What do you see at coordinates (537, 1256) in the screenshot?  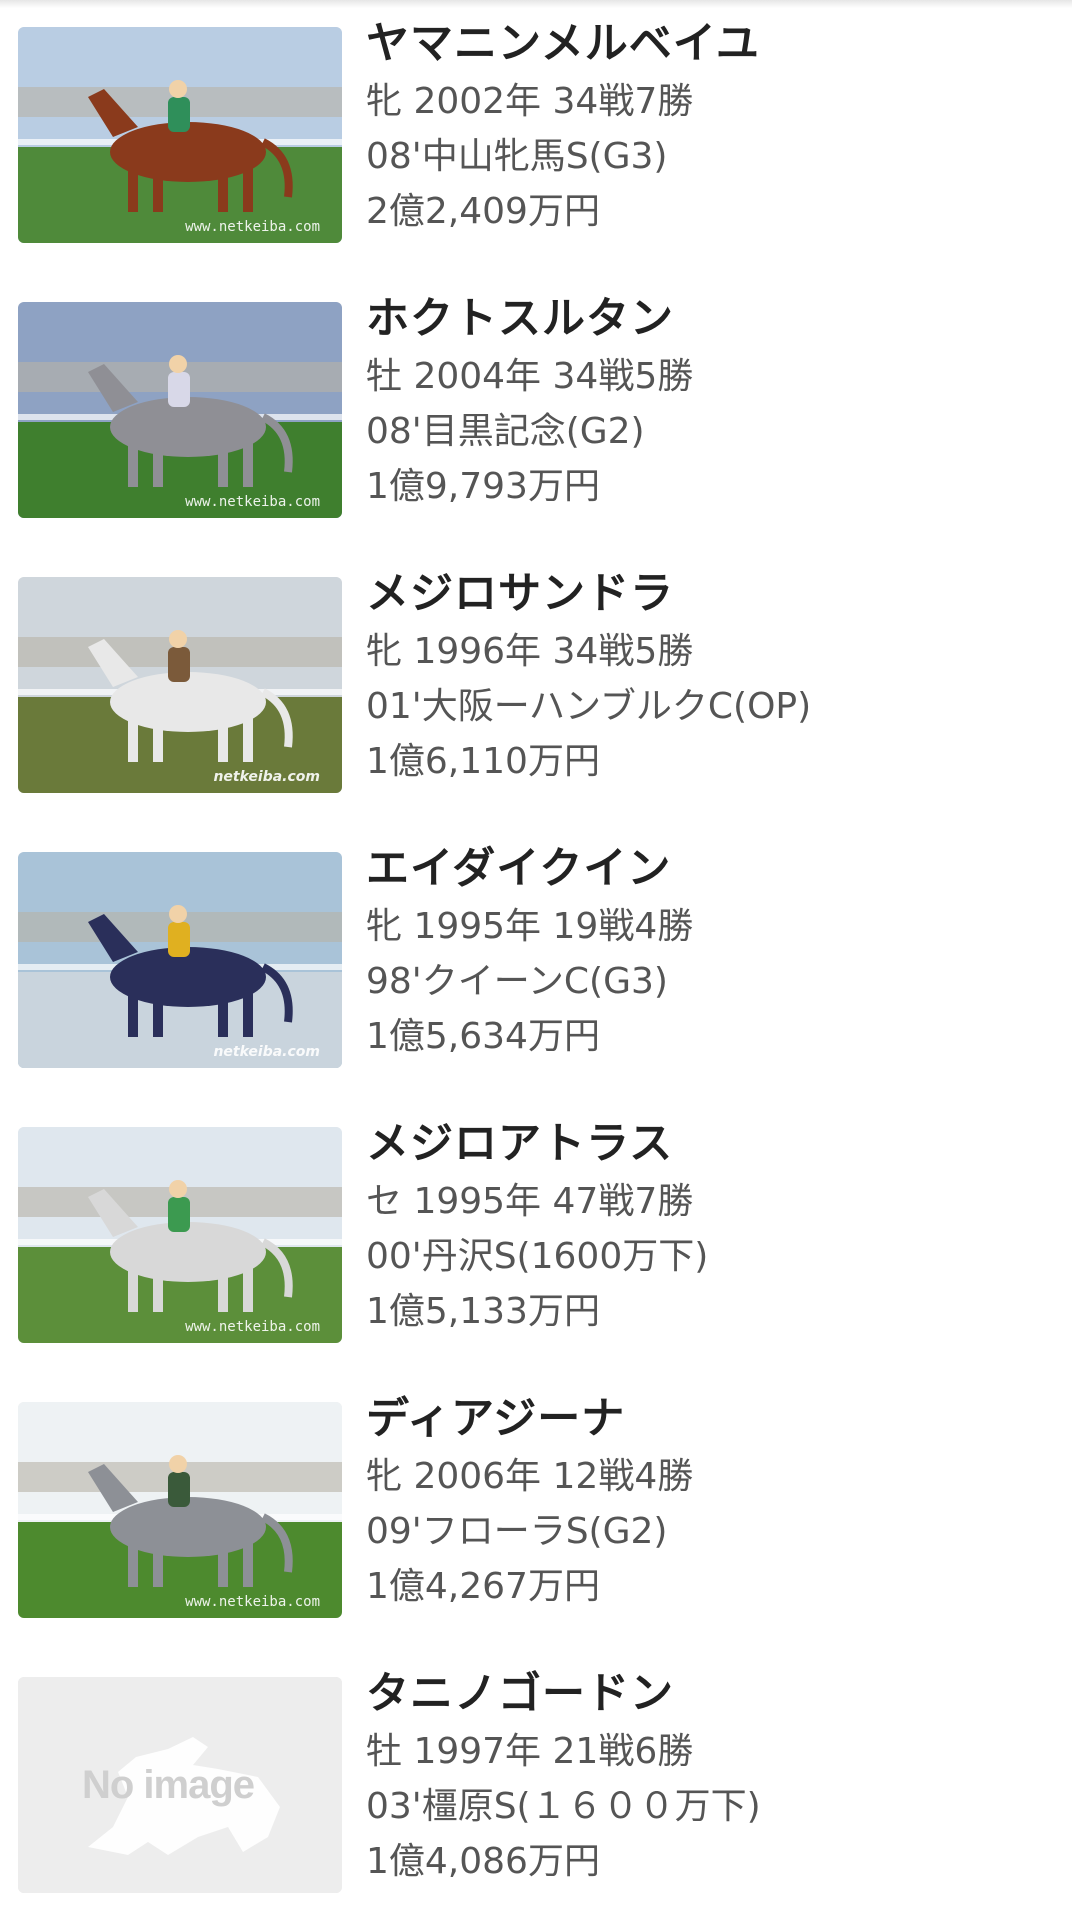 I see `horse-major-win: 00'丹沢S(1600万下)` at bounding box center [537, 1256].